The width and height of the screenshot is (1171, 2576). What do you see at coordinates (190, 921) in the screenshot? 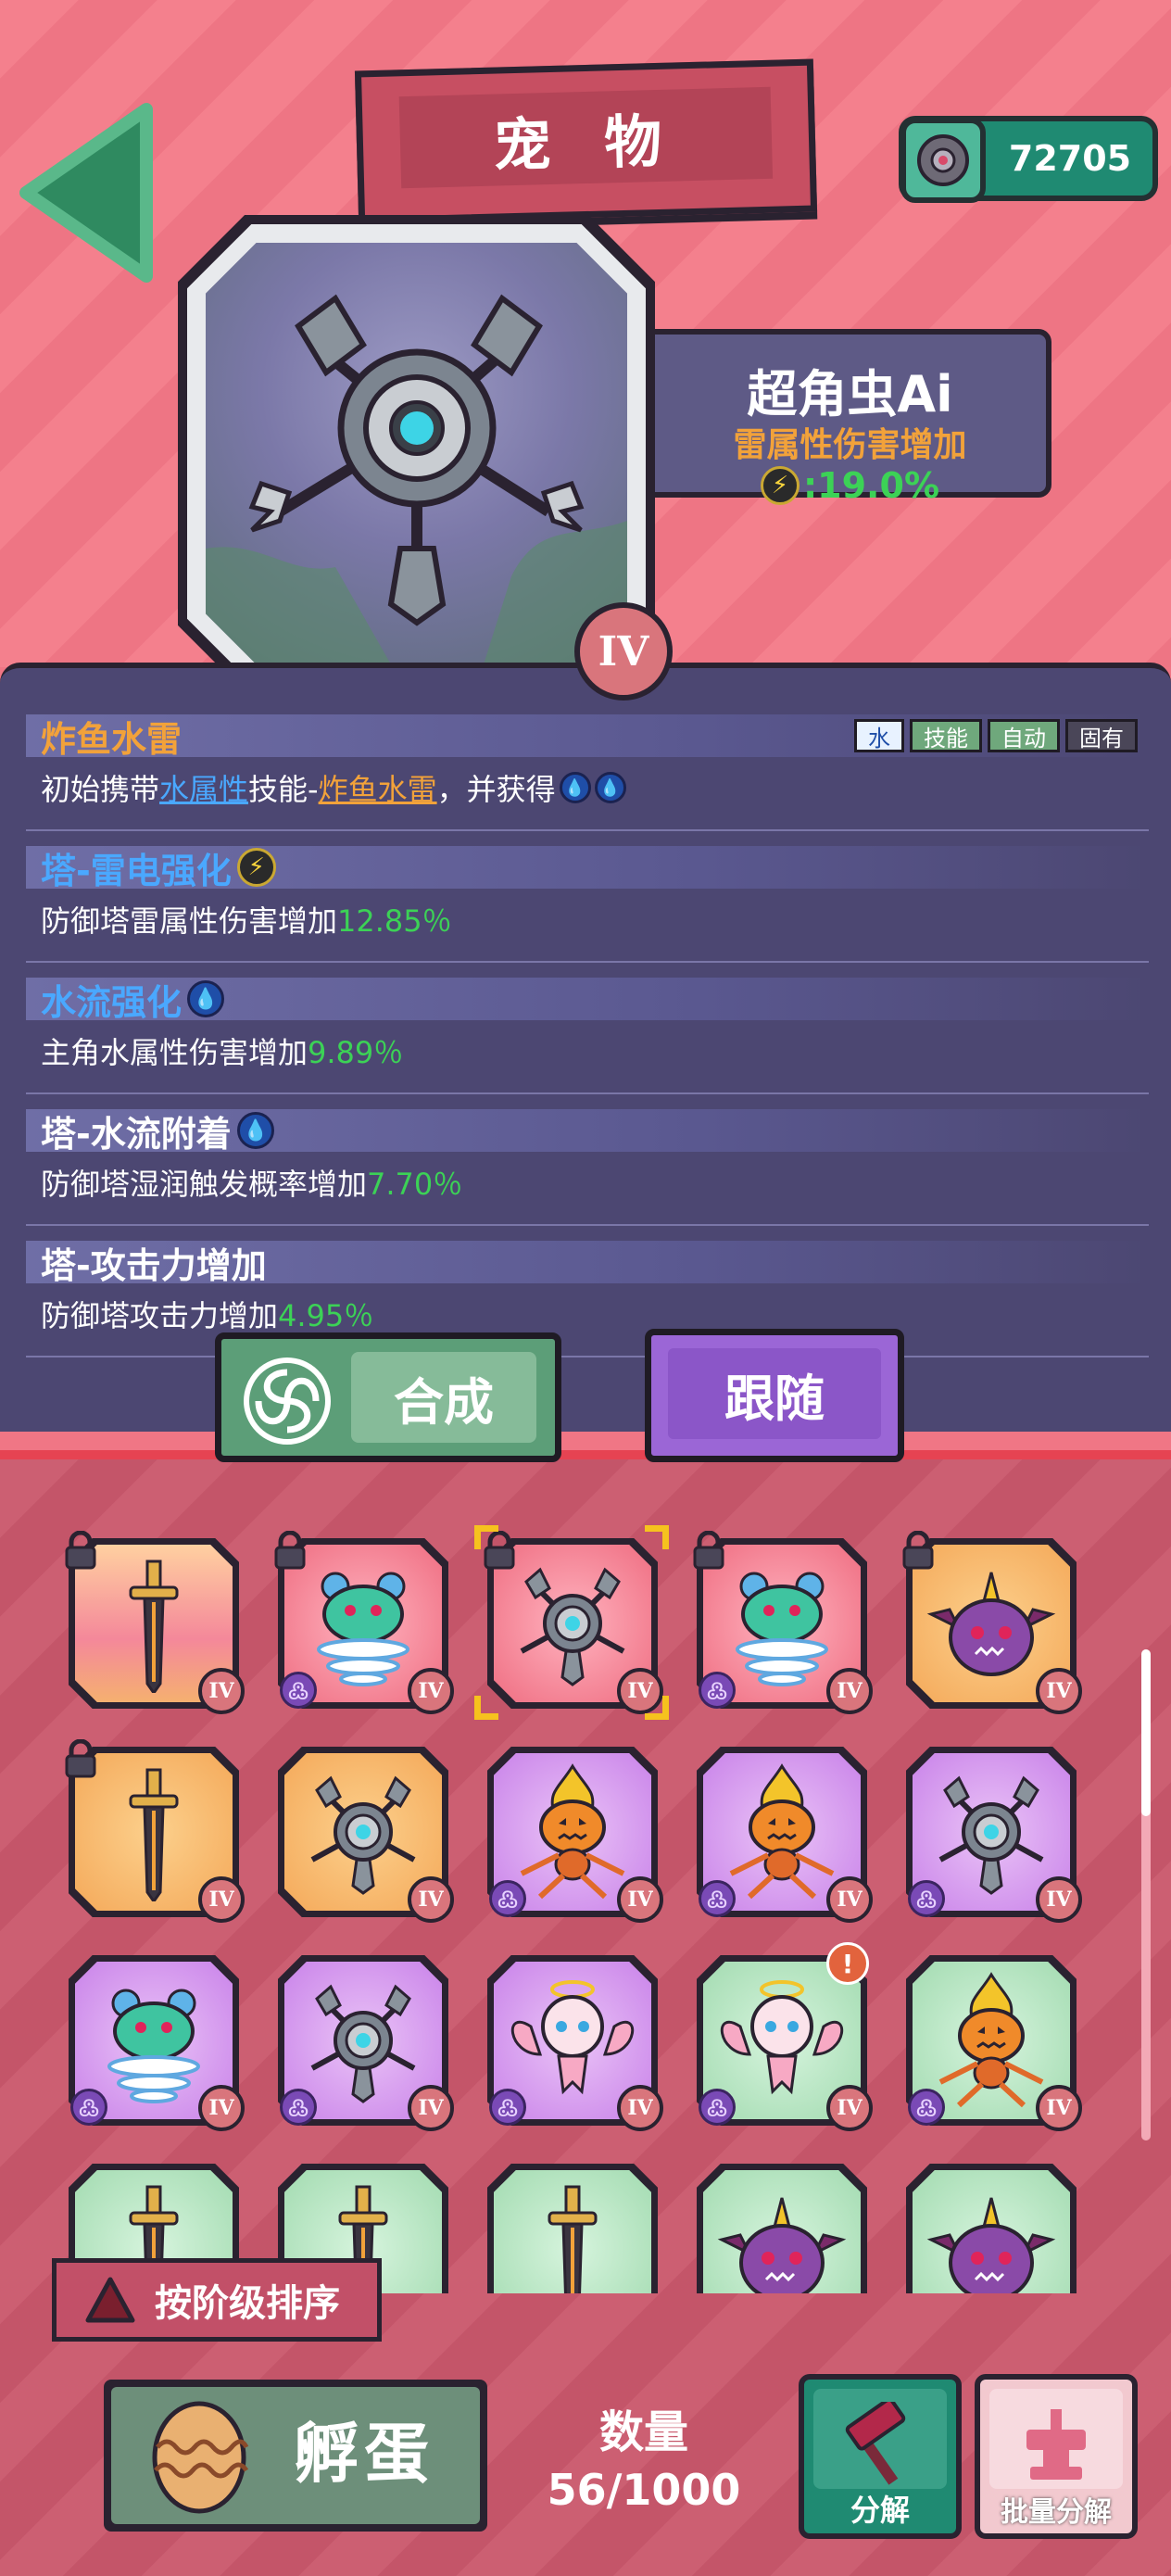
I see `skill-desc: 防御塔雷属性伤害增加` at bounding box center [190, 921].